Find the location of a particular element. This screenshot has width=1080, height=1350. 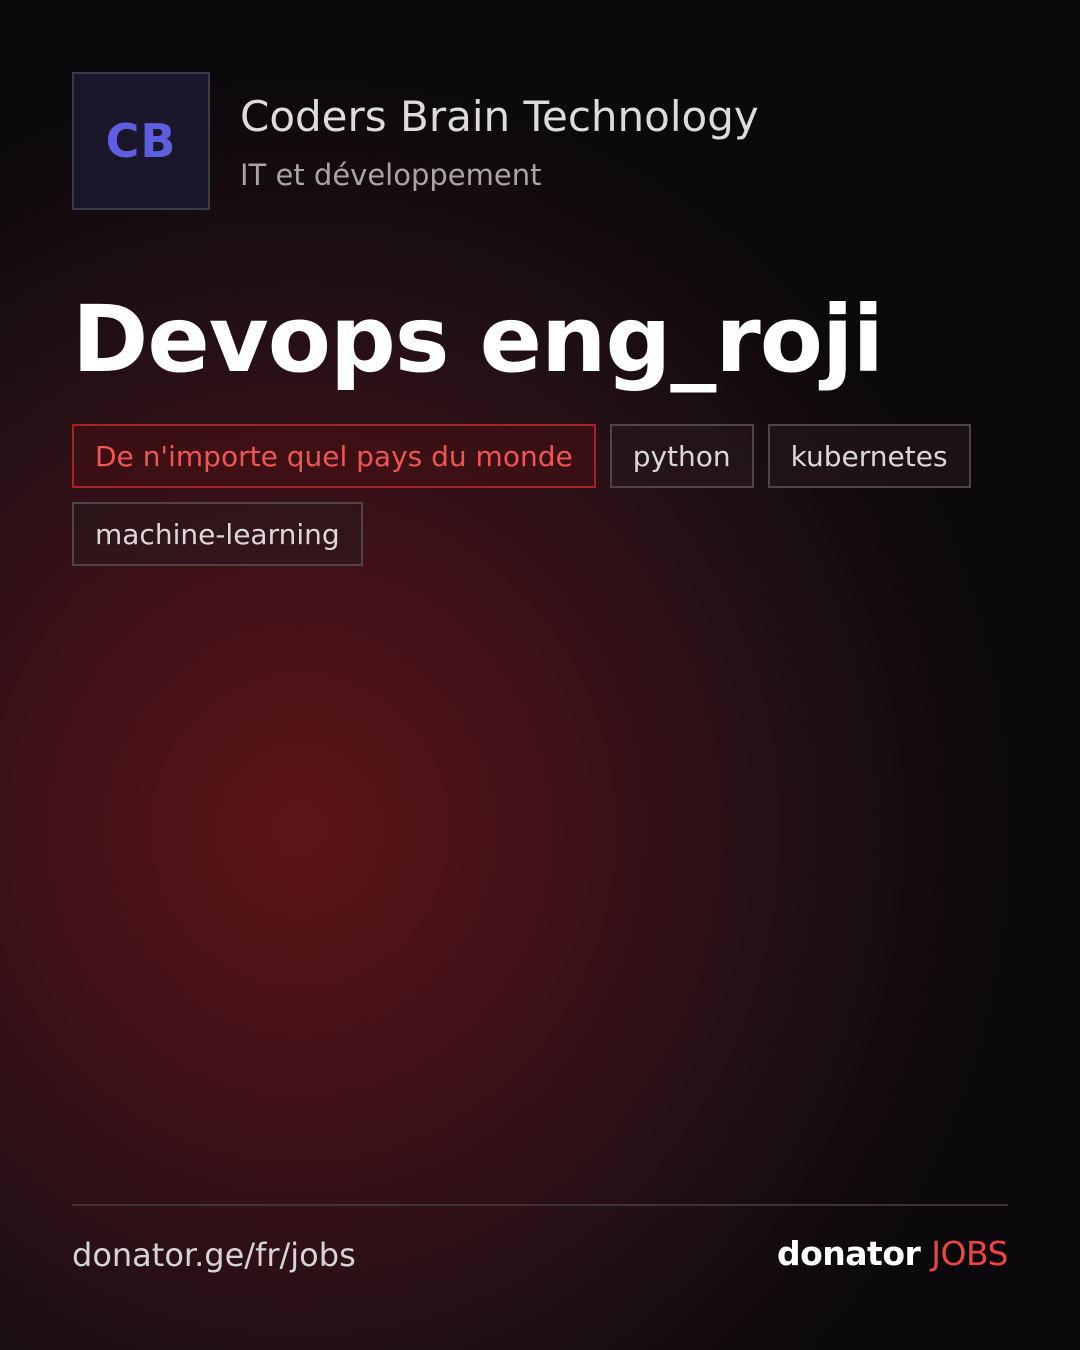

tag-kubernetes: kubernetes is located at coordinates (869, 456).